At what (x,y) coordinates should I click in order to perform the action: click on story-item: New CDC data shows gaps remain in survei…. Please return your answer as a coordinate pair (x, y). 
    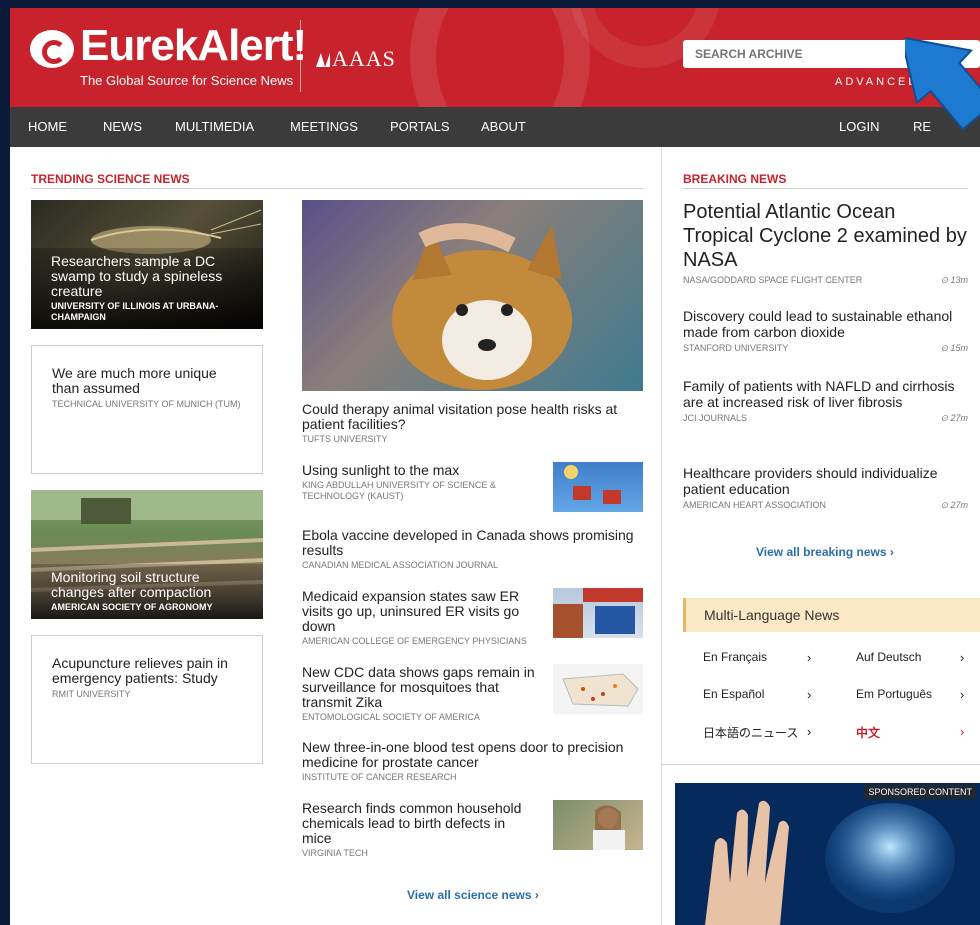
    Looking at the image, I should click on (422, 694).